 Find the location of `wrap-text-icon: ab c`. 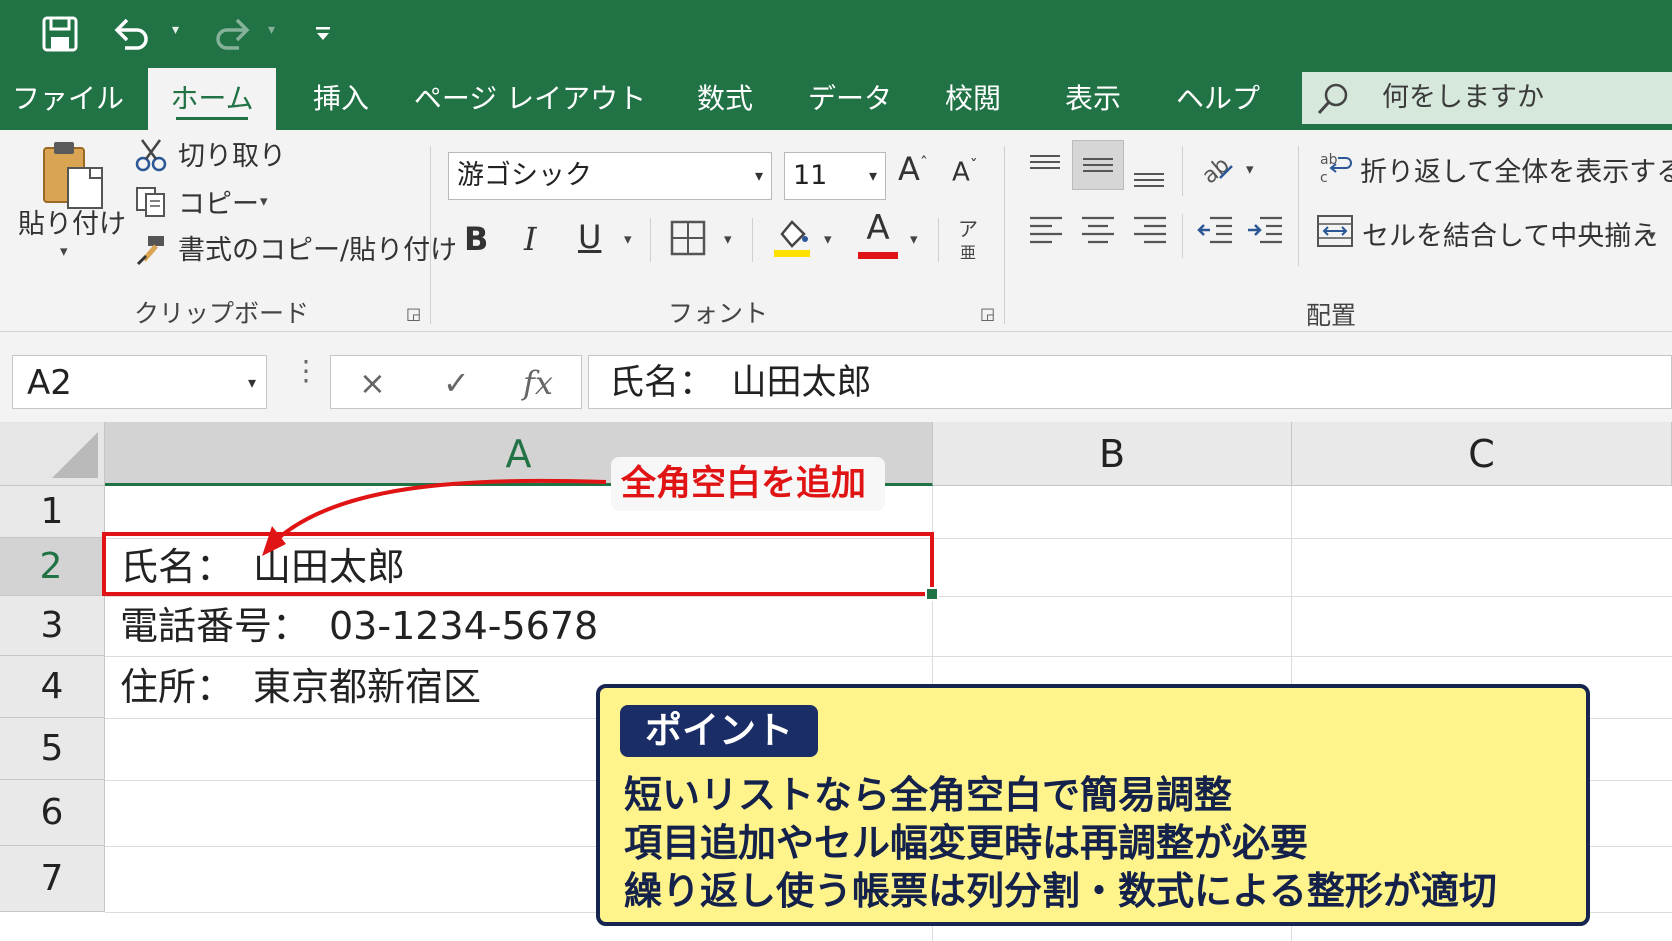

wrap-text-icon: ab c is located at coordinates (1335, 170).